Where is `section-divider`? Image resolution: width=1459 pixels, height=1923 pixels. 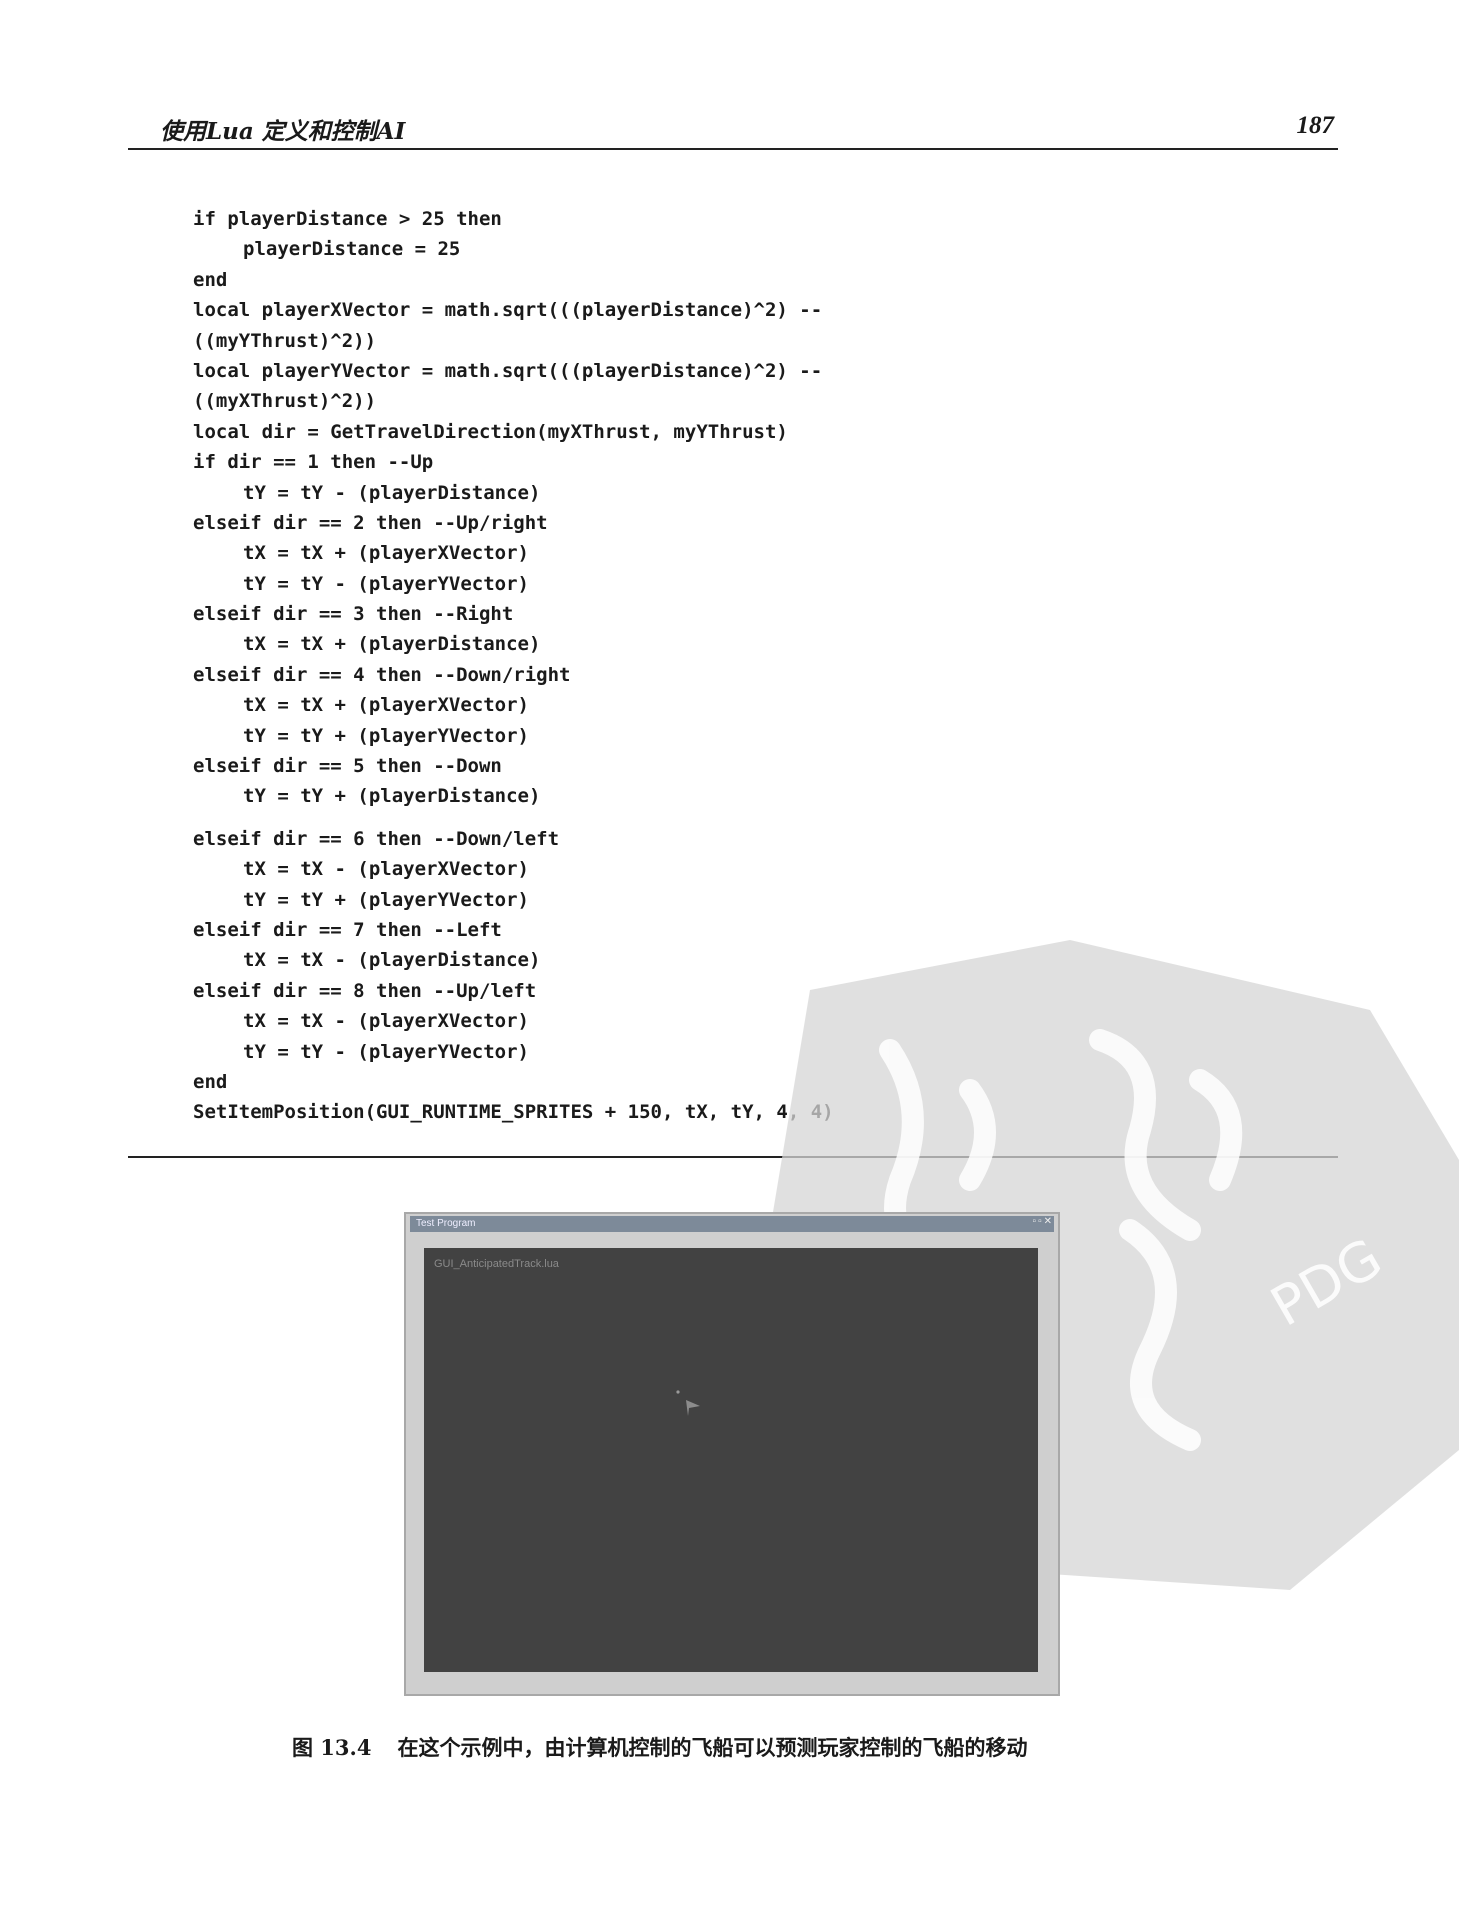
section-divider is located at coordinates (733, 1157).